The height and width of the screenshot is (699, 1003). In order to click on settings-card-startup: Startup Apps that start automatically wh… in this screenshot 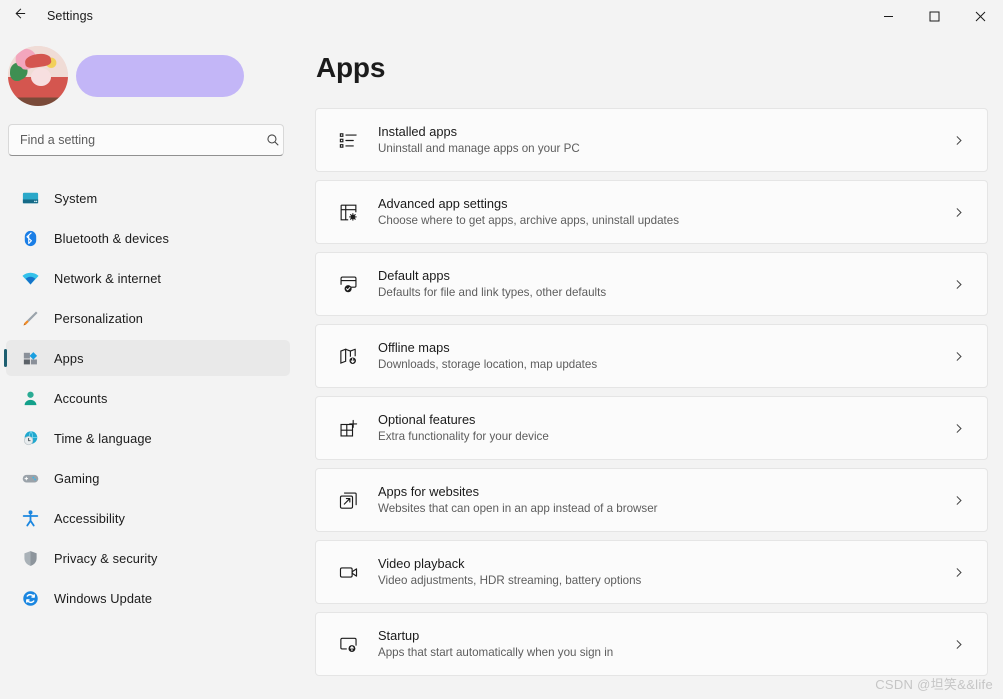, I will do `click(651, 644)`.